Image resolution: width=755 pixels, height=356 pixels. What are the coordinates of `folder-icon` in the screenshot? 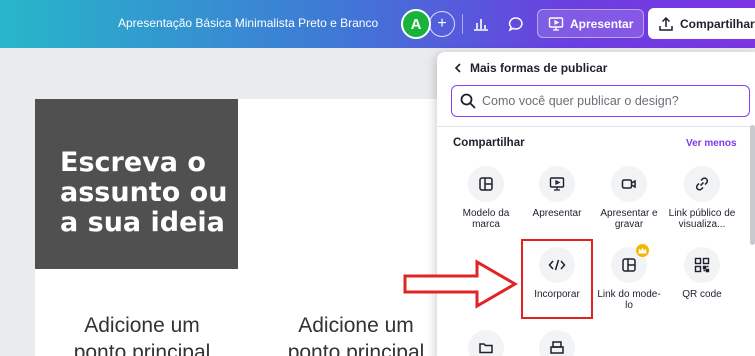 It's located at (486, 348).